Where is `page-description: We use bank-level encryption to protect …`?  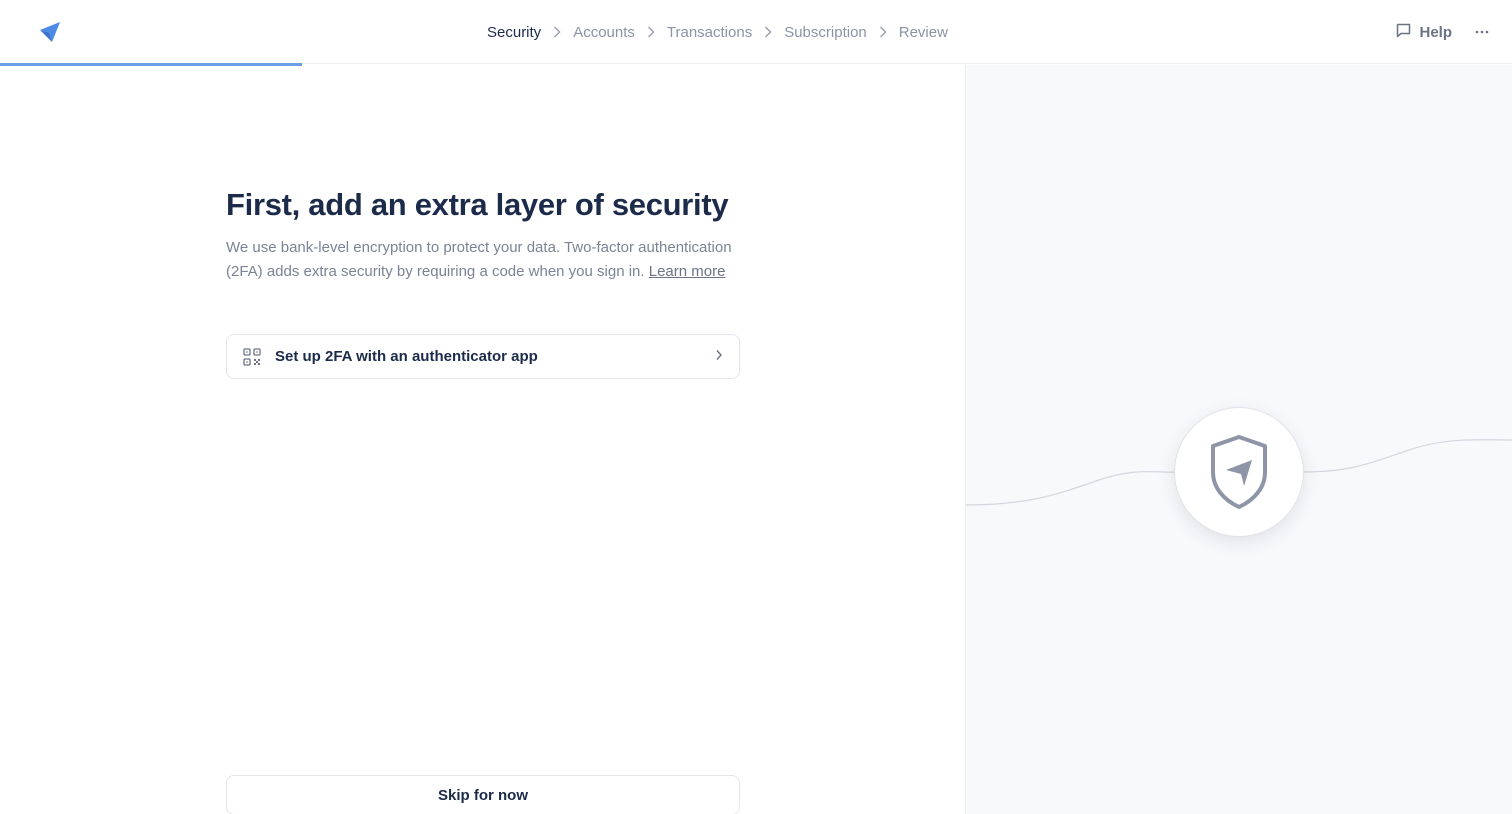
page-description: We use bank-level encryption to protect … is located at coordinates (479, 259).